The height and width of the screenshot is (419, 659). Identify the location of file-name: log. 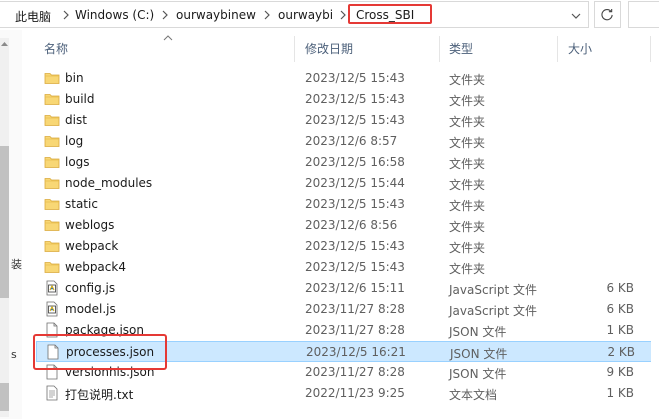
(74, 141).